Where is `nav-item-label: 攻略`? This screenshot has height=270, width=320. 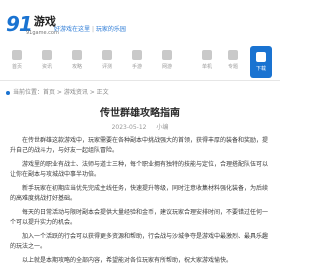 nav-item-label: 攻略 is located at coordinates (76, 67).